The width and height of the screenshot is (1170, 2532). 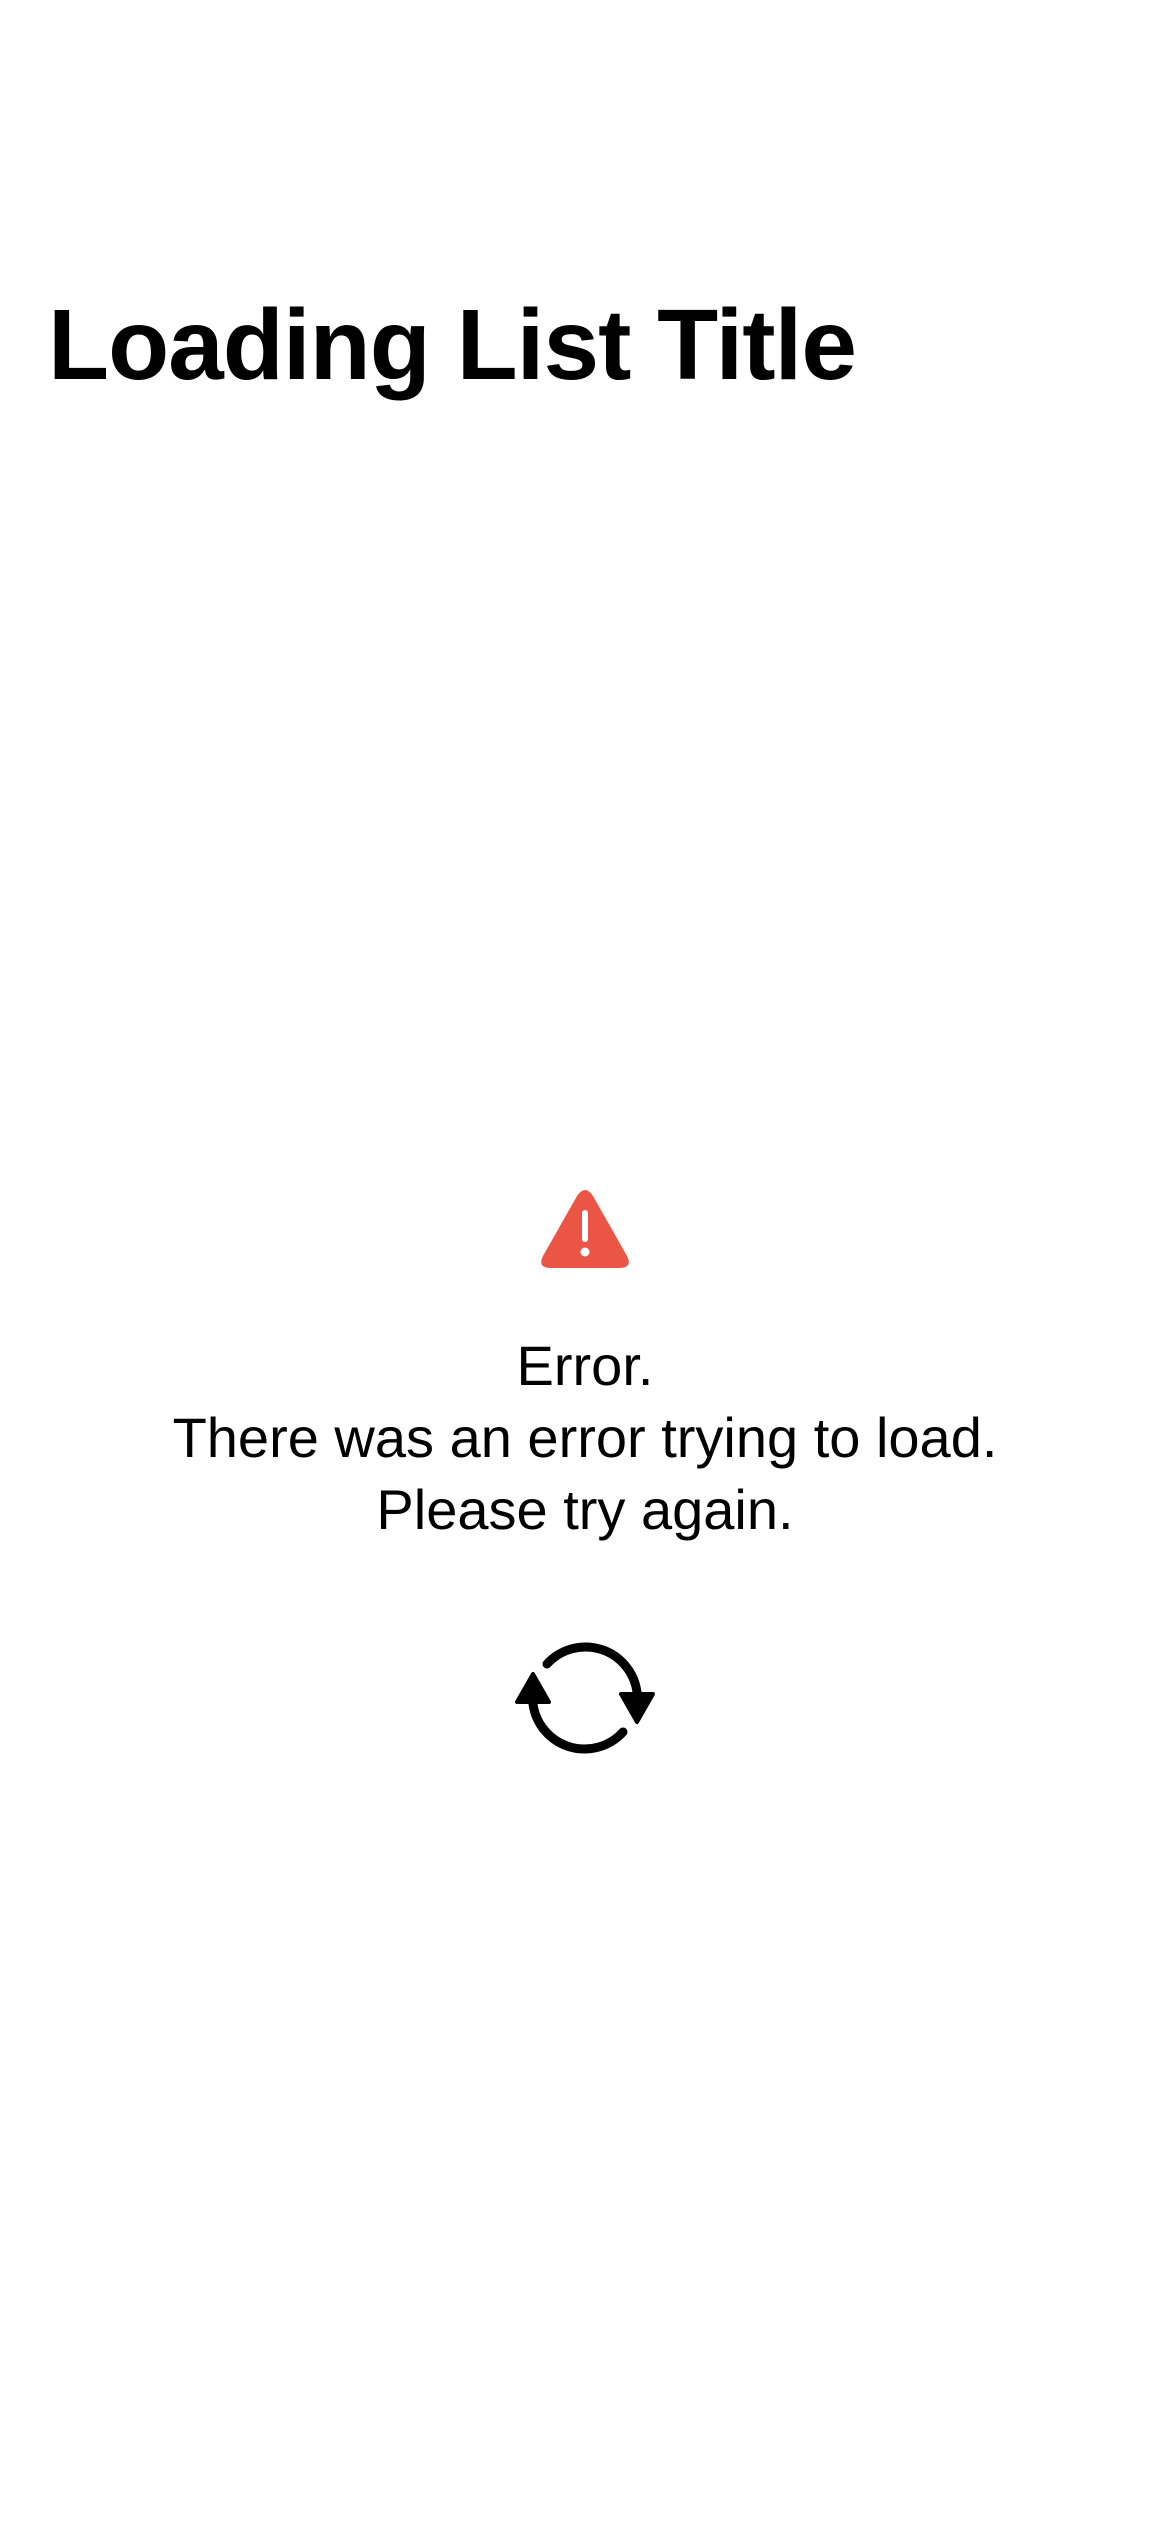 What do you see at coordinates (585, 1365) in the screenshot?
I see `error-title: Error.` at bounding box center [585, 1365].